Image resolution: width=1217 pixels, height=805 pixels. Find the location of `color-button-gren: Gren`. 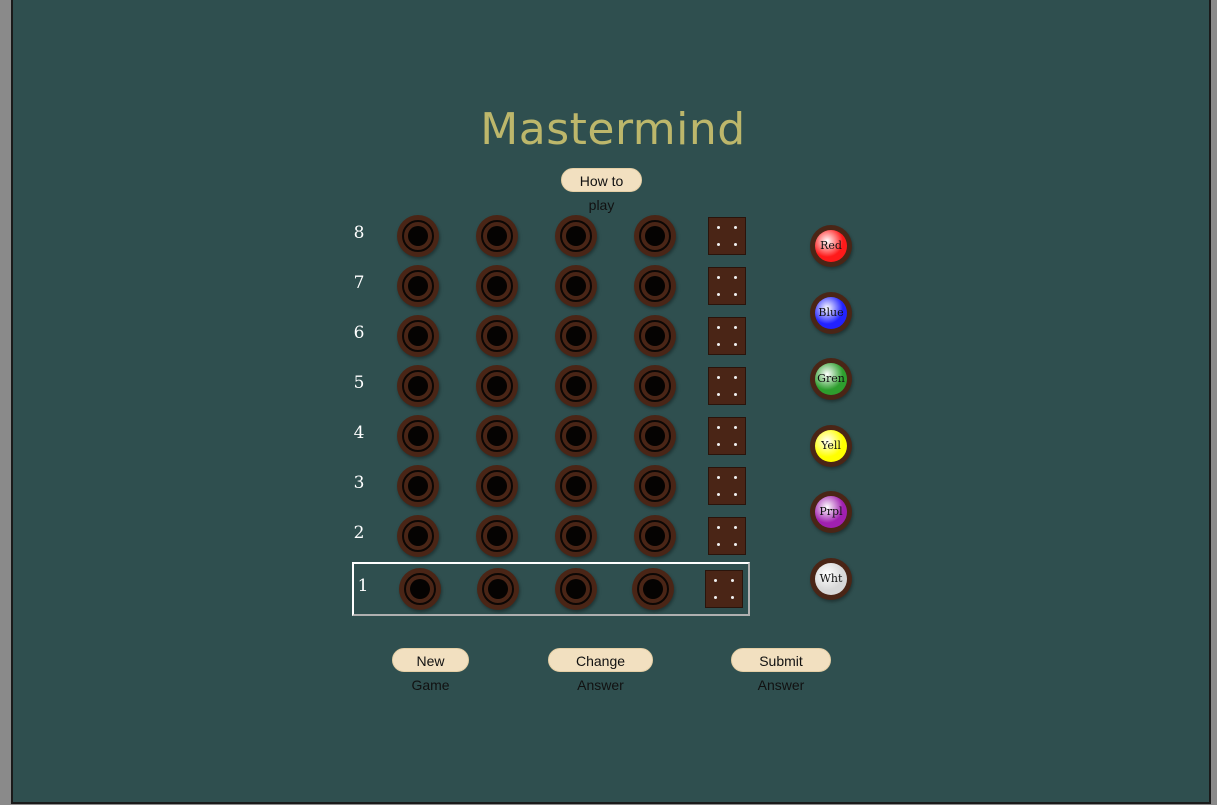

color-button-gren: Gren is located at coordinates (831, 379).